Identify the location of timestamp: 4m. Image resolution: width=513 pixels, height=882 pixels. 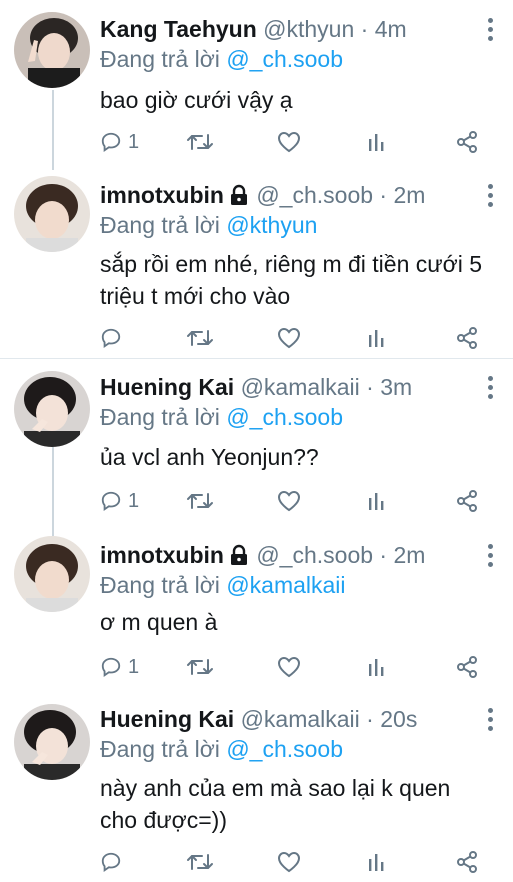
(391, 29).